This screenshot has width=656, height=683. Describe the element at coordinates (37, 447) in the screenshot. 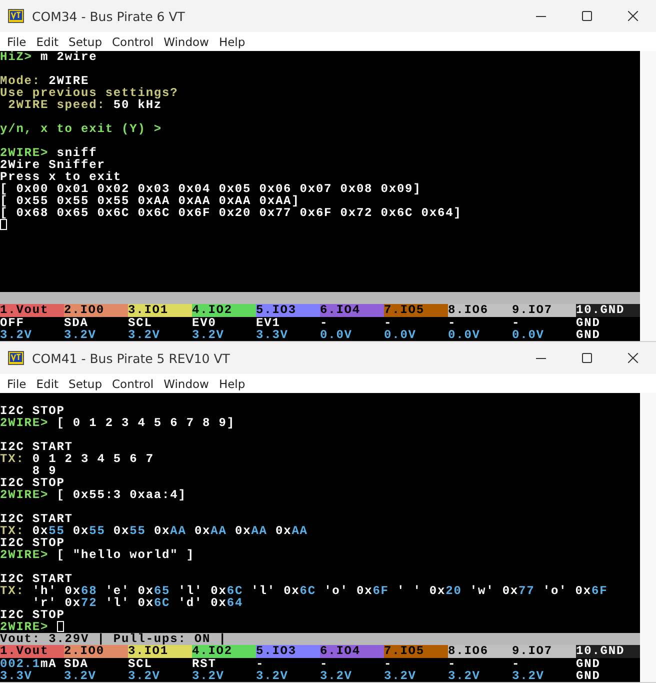

I see `terminal-line: I2C START` at that location.